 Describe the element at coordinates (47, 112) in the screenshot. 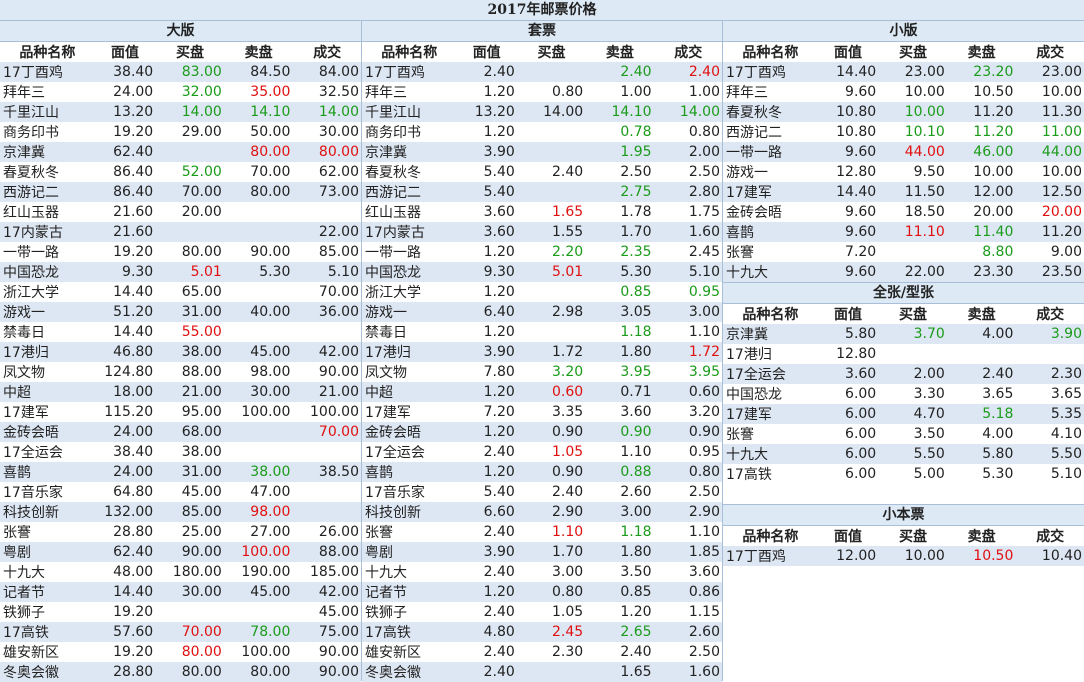

I see `cell-name: 千里江山` at that location.